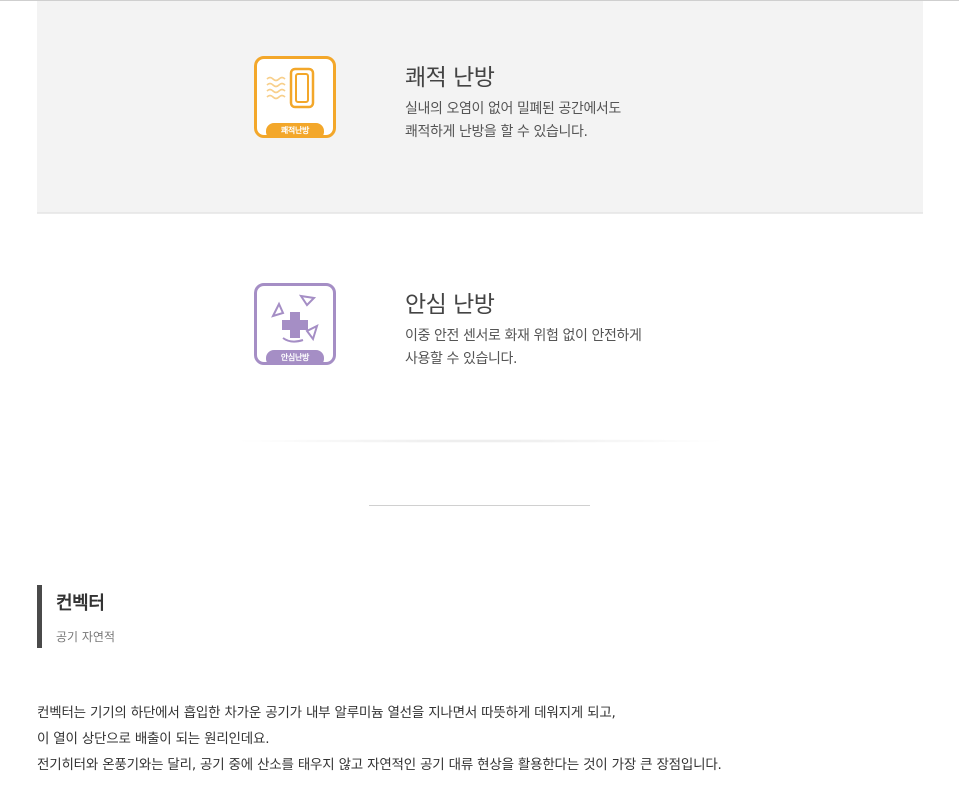 The width and height of the screenshot is (959, 789). Describe the element at coordinates (80, 603) in the screenshot. I see `section-title: 컨벡터` at that location.